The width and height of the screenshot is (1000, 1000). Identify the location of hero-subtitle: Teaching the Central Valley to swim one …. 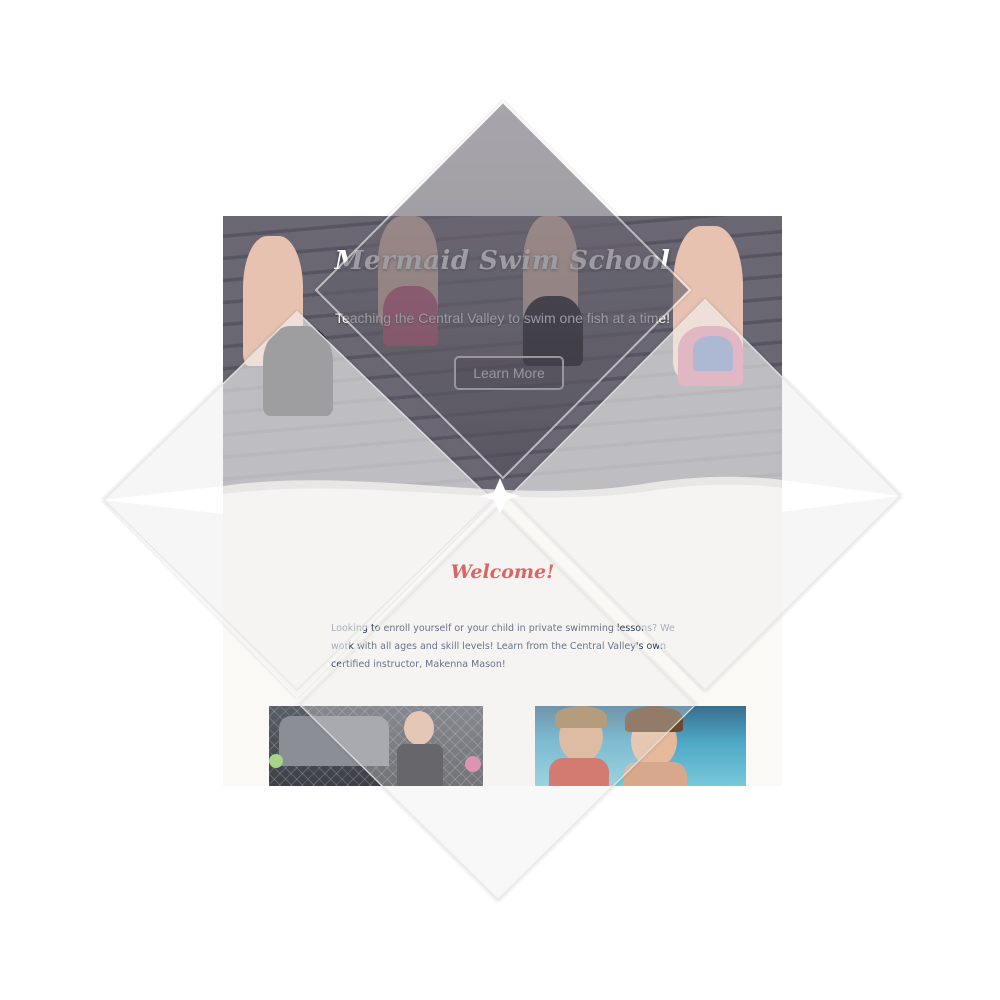
(502, 318).